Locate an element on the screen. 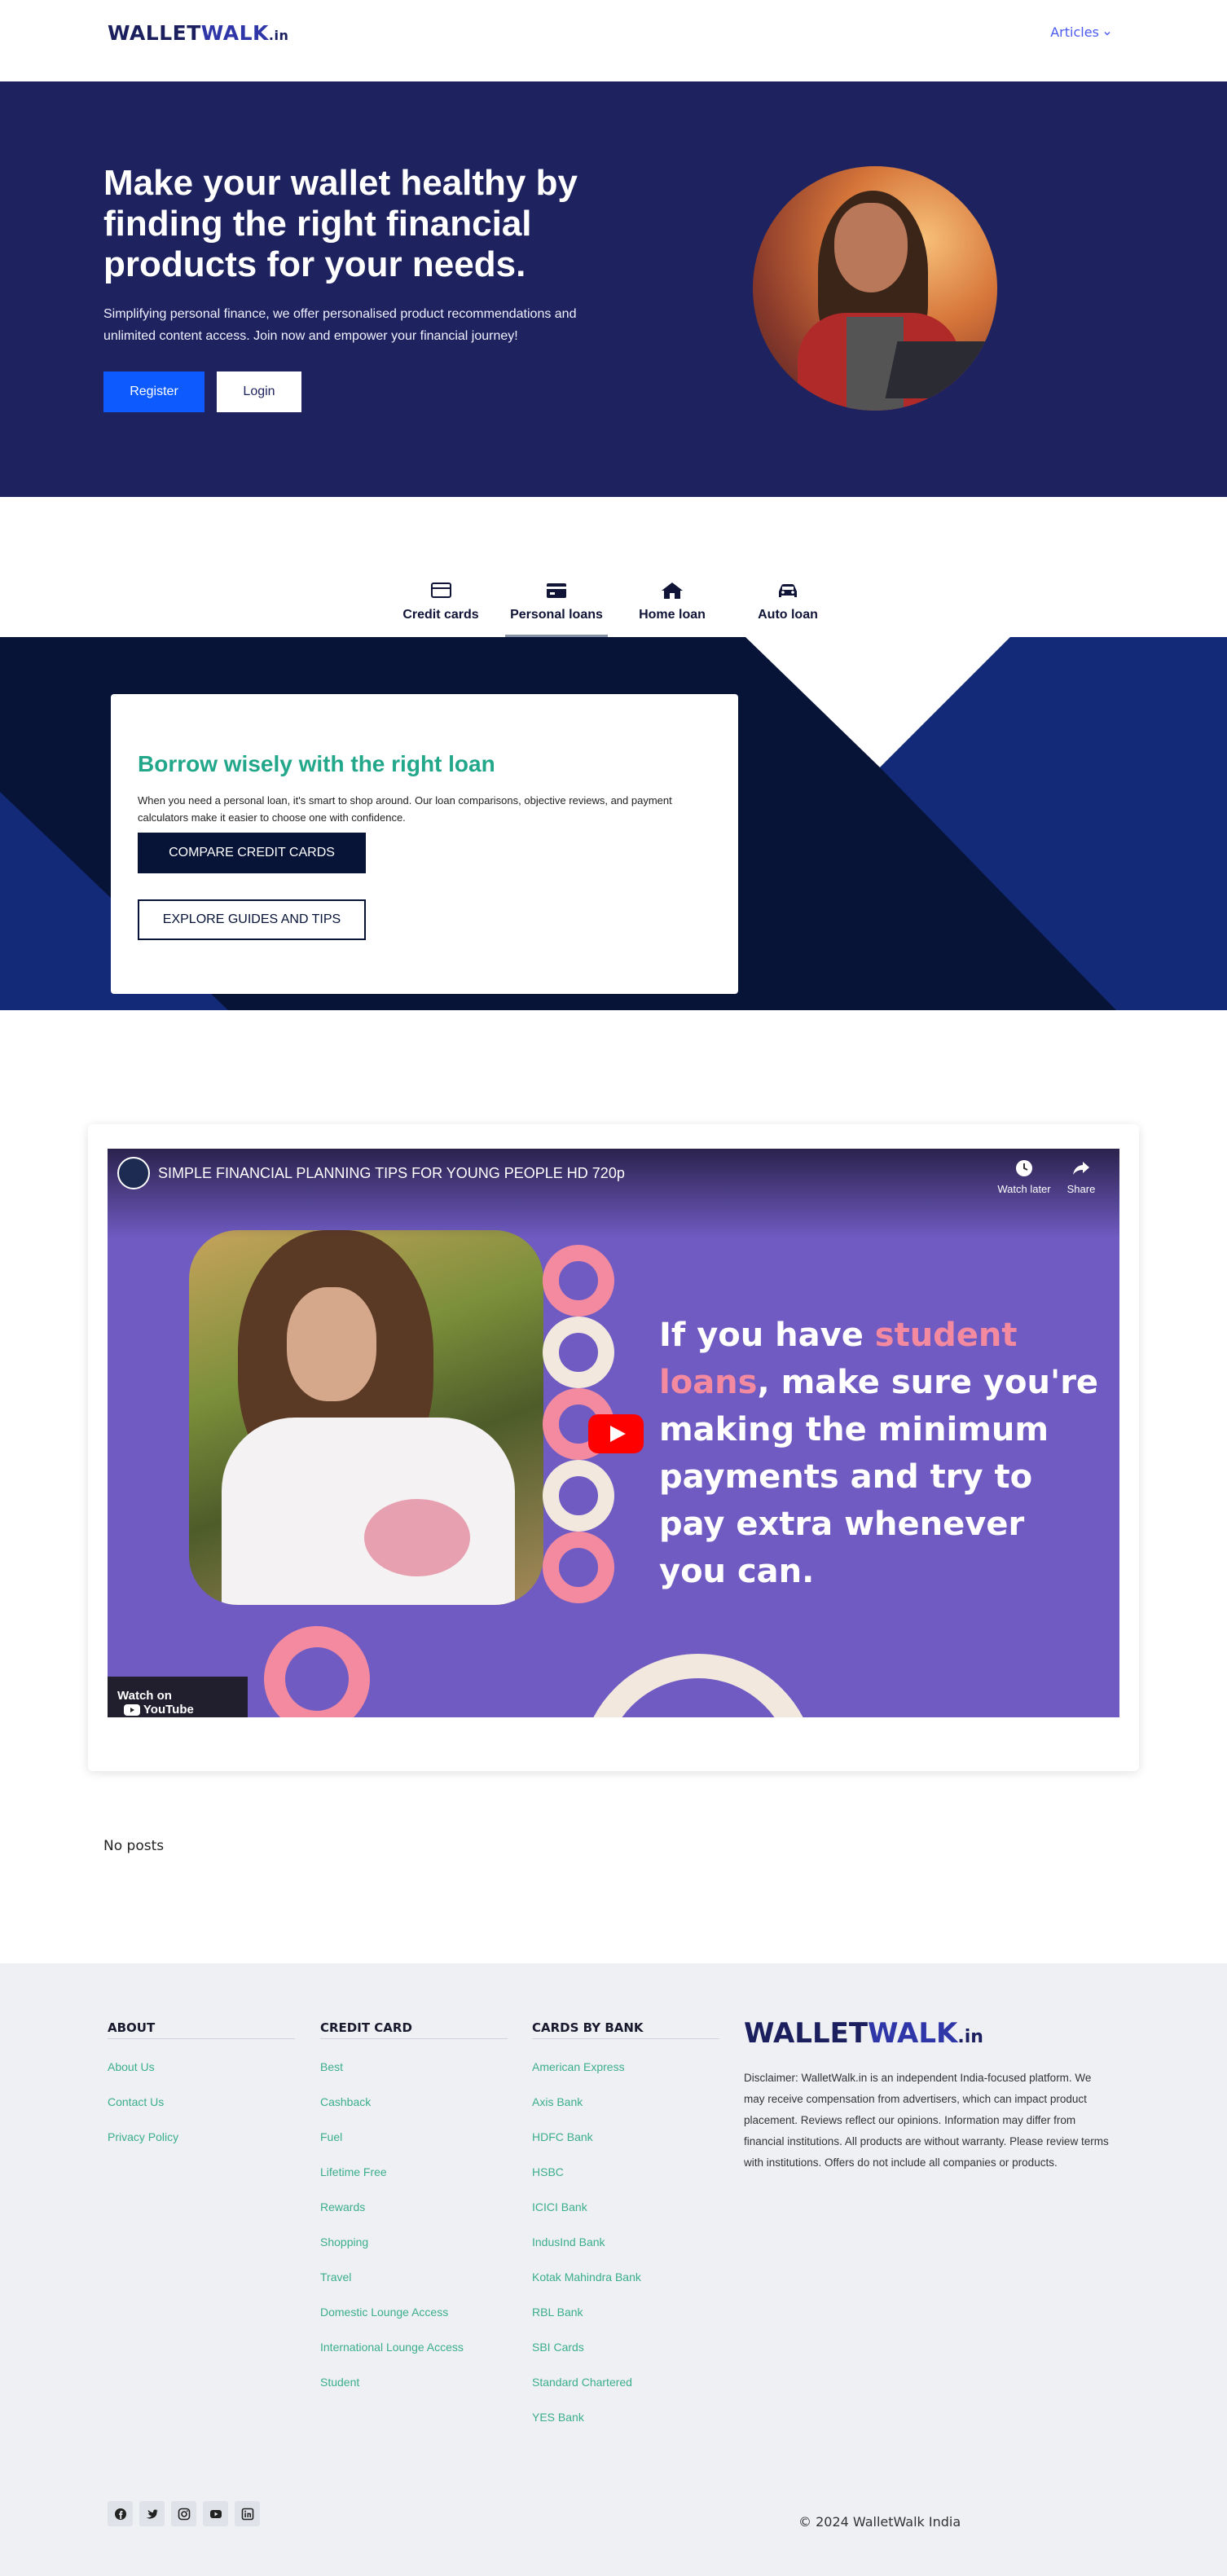  car-icon is located at coordinates (788, 590).